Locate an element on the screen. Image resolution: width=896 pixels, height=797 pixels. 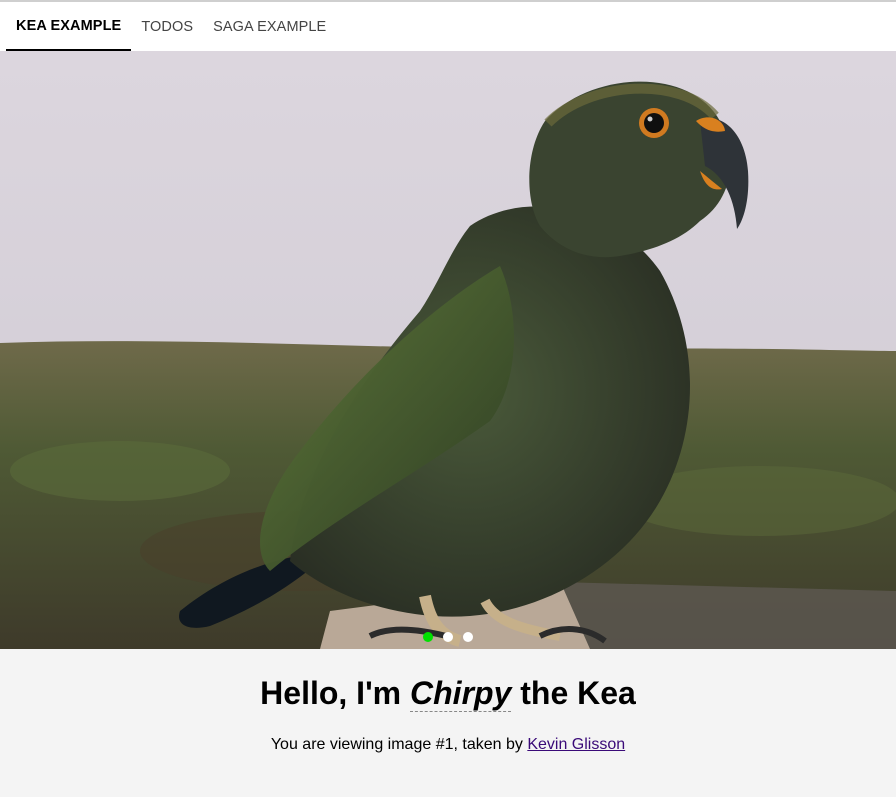
slideshow-dots is located at coordinates (448, 637).